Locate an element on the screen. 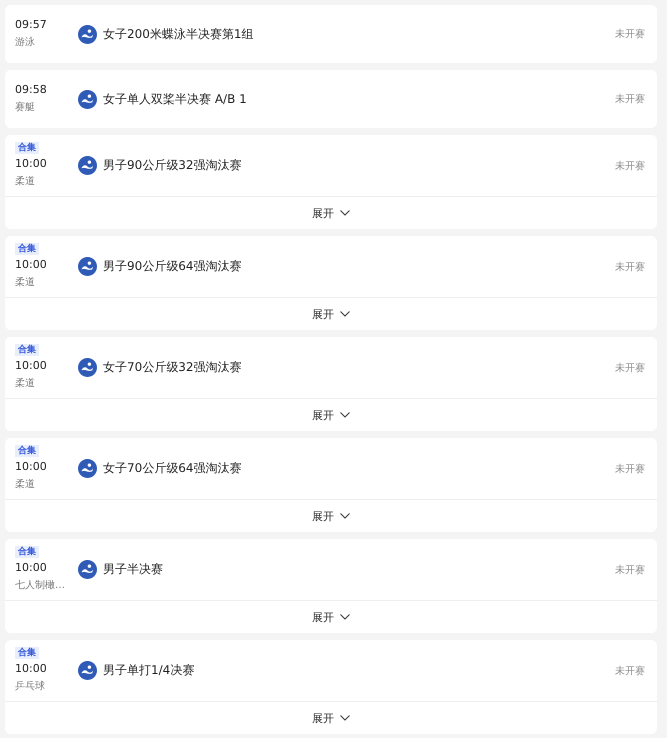 The width and height of the screenshot is (667, 738). event-title: 男子90公斤级32强淘汰赛 is located at coordinates (359, 165).